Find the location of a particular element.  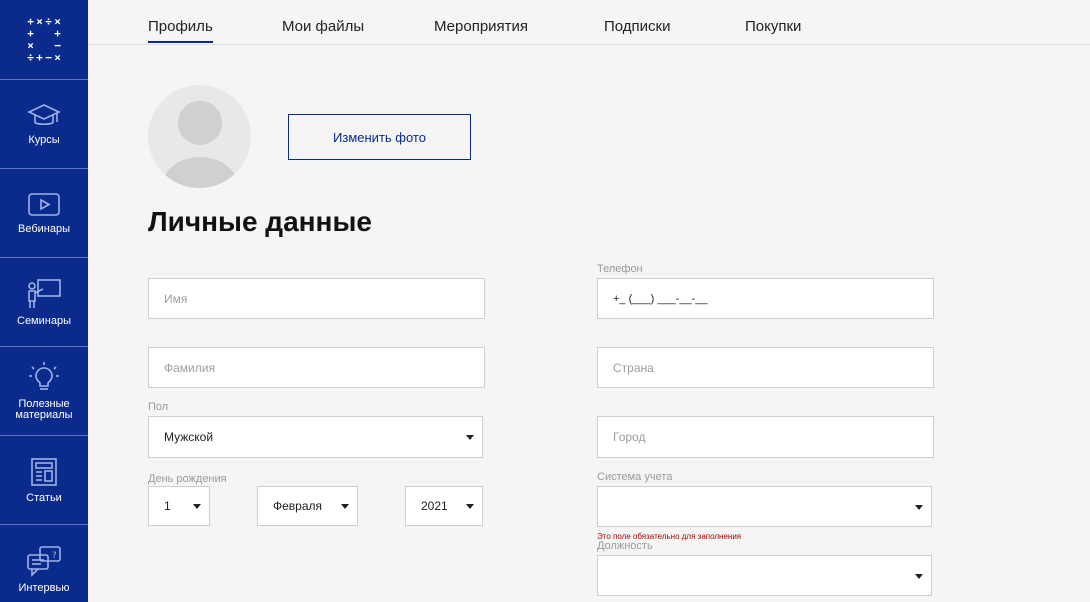

birth-year-select: 2021 is located at coordinates (444, 506).